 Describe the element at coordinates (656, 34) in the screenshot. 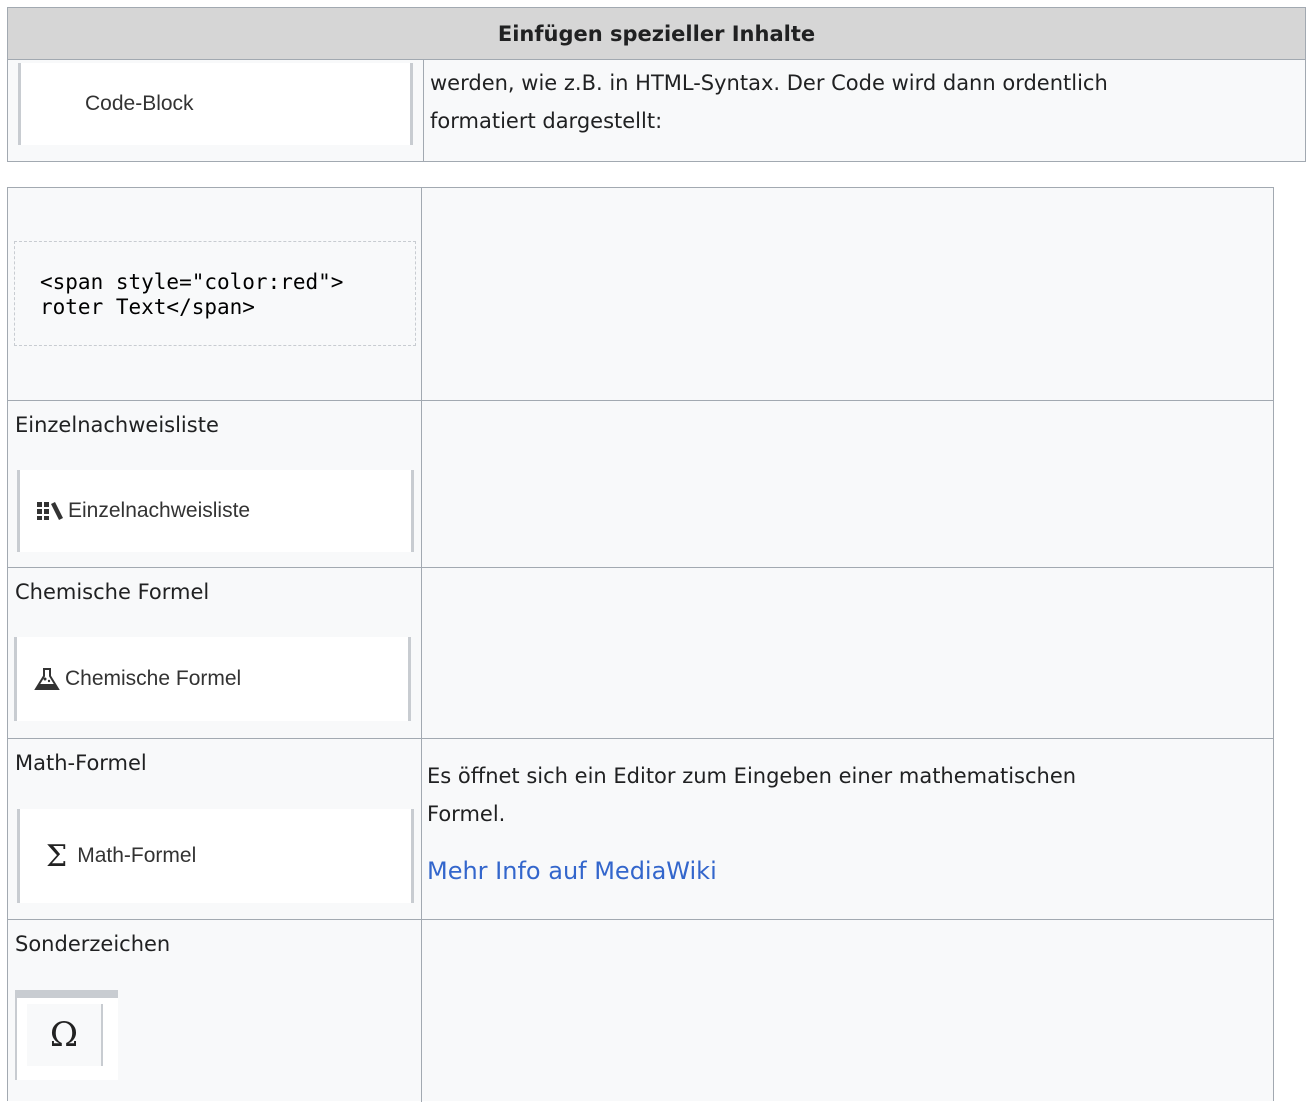

I see `table-header: Einfügen spezieller Inhalte` at that location.